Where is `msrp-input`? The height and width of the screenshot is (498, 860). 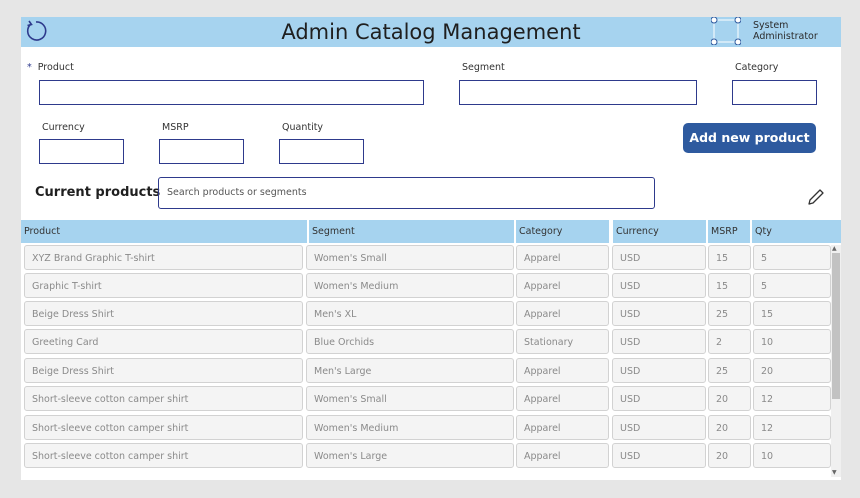 msrp-input is located at coordinates (201, 151).